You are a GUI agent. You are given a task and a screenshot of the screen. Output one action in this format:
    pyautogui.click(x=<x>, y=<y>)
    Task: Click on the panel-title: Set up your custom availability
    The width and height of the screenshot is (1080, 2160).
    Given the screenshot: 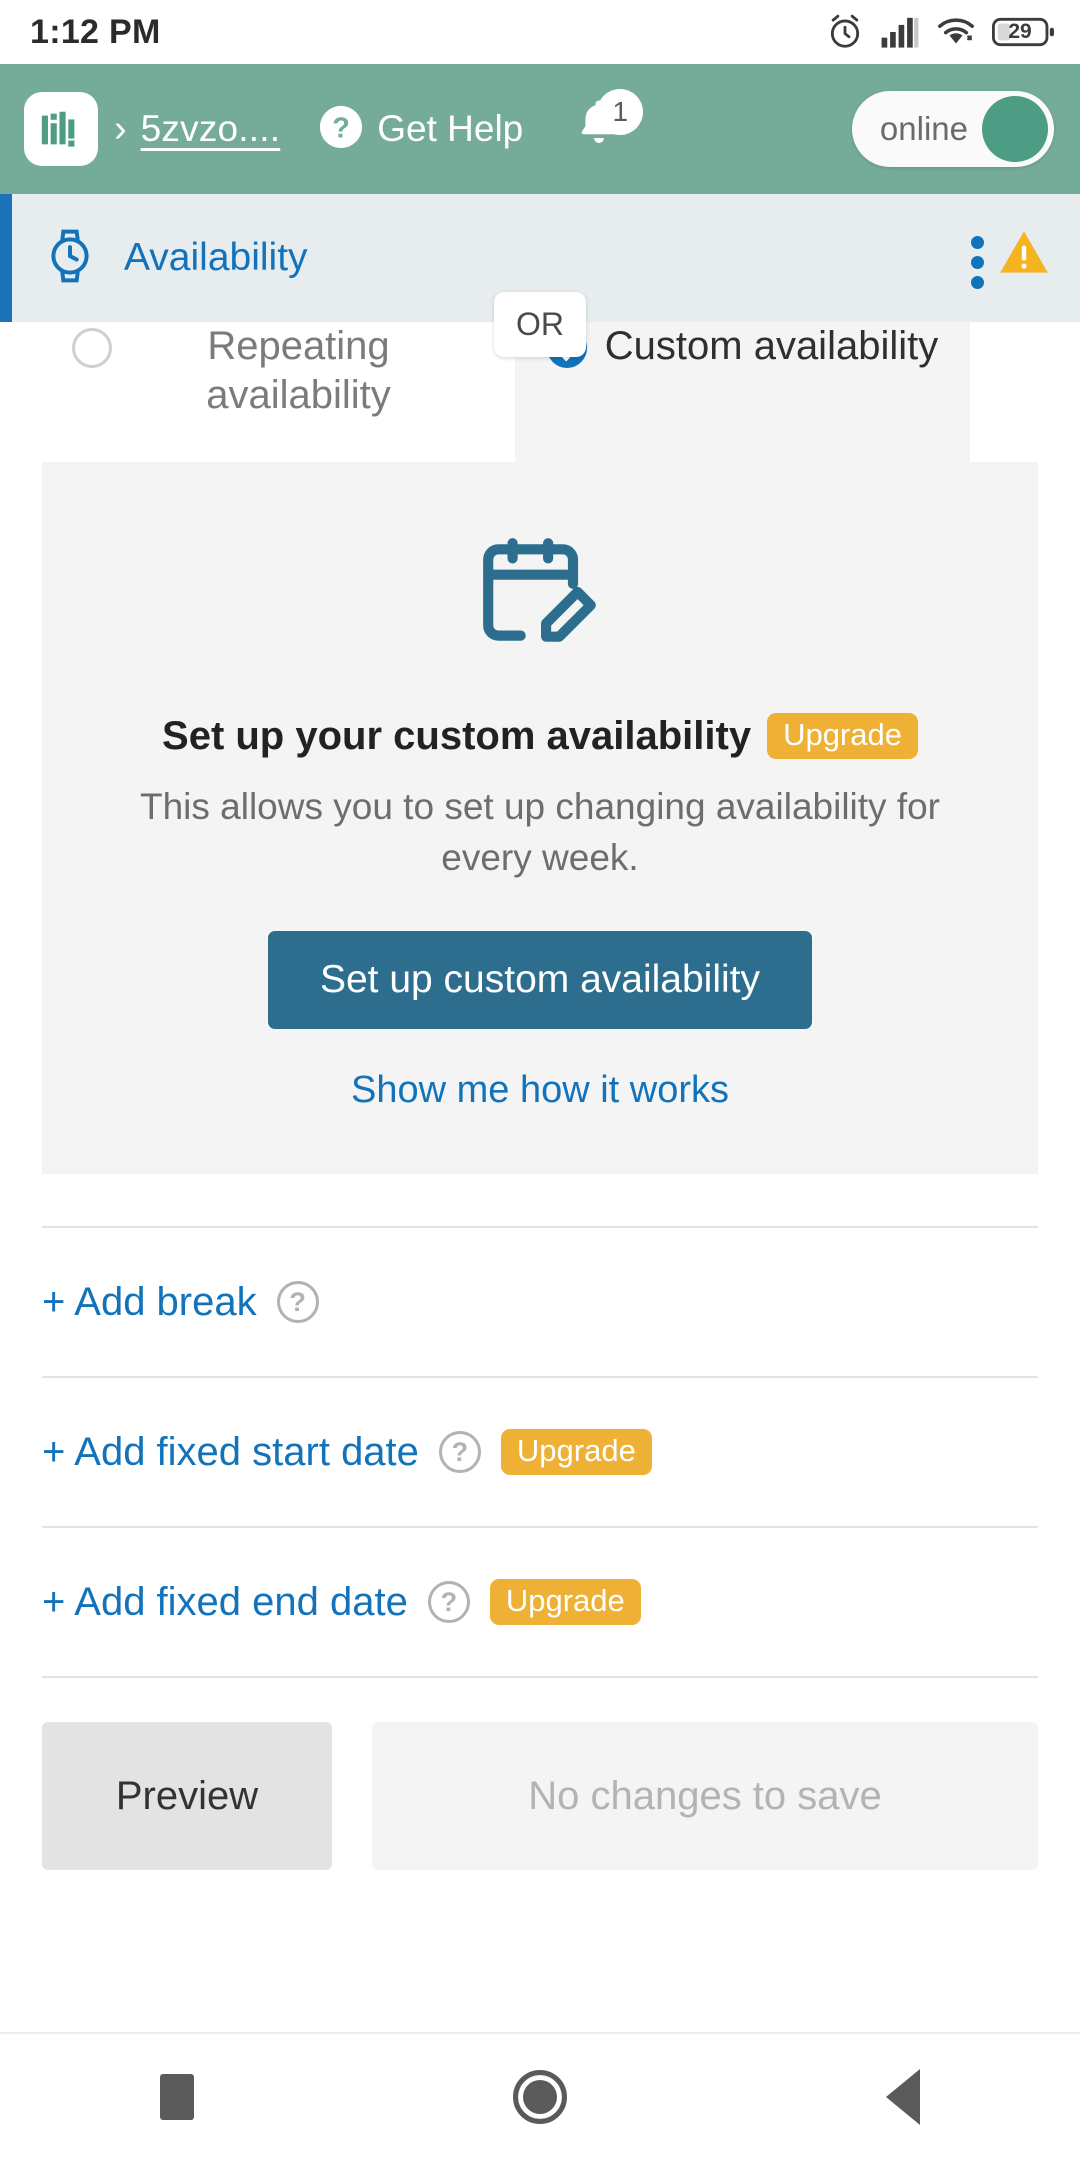 What is the action you would take?
    pyautogui.click(x=457, y=735)
    